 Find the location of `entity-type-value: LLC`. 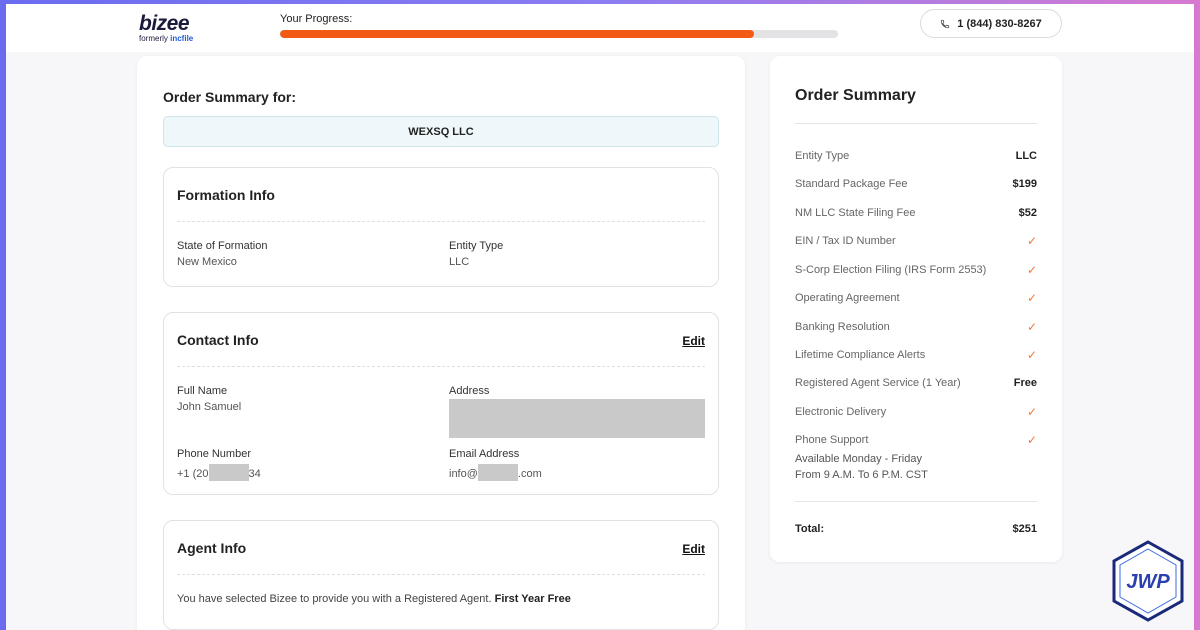

entity-type-value: LLC is located at coordinates (459, 262).